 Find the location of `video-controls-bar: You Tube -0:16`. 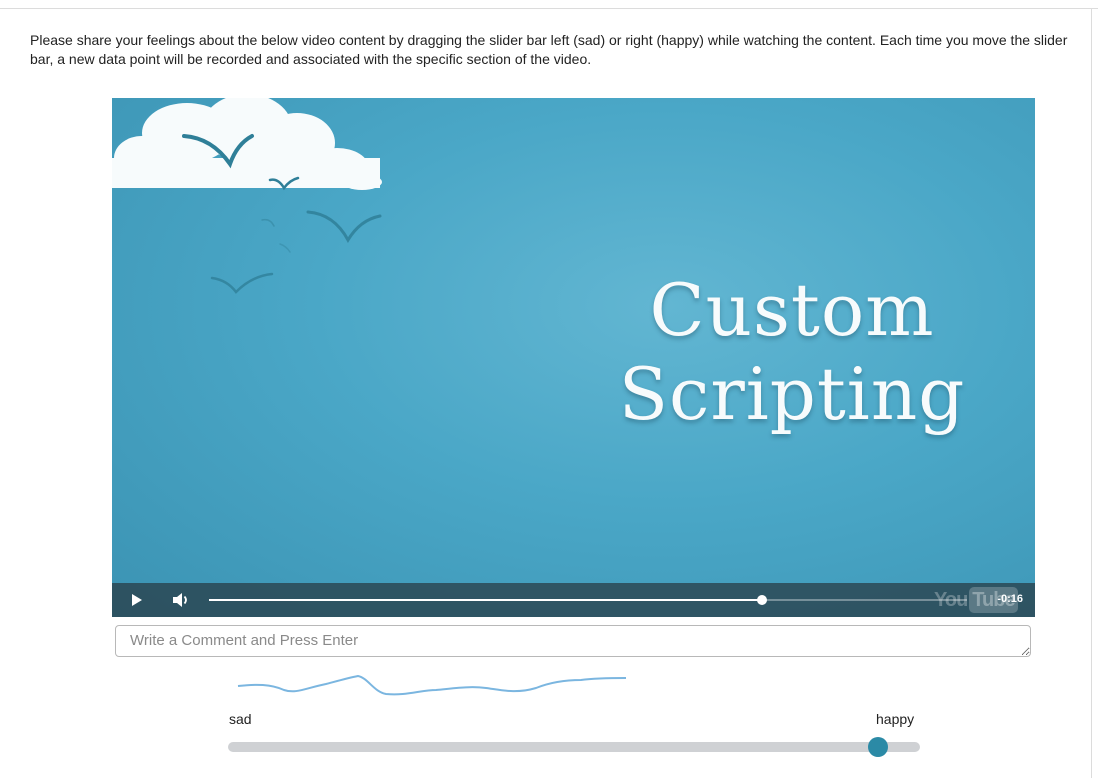

video-controls-bar: You Tube -0:16 is located at coordinates (573, 600).